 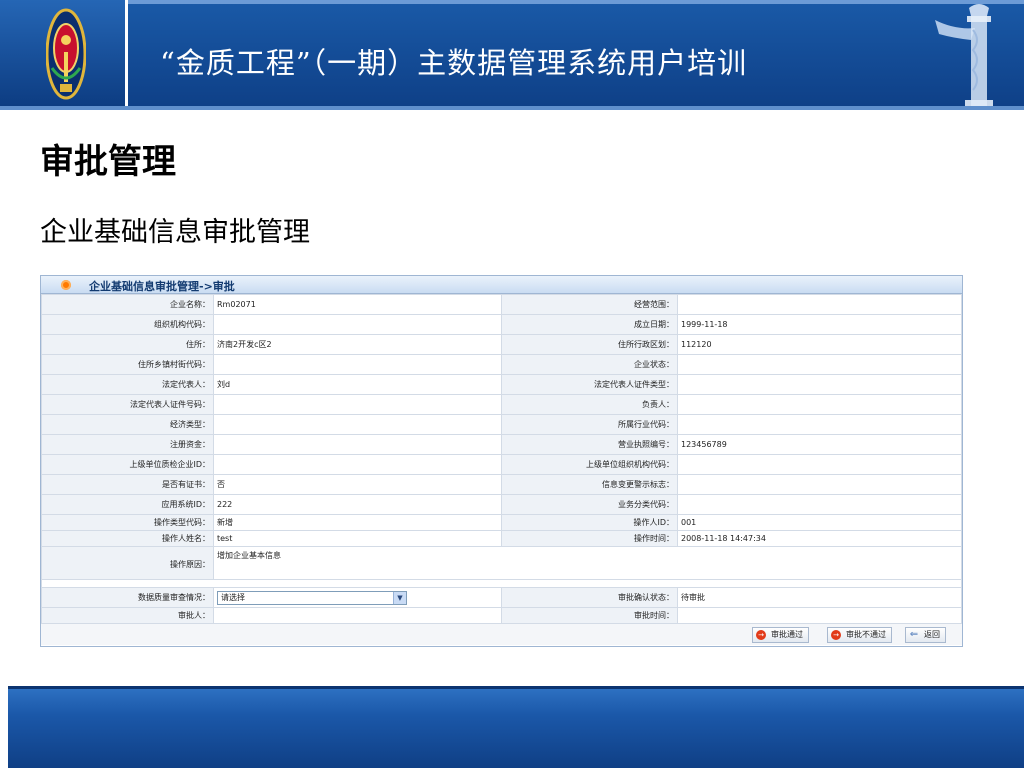 I want to click on field-label: 注册资金：, so click(x=127, y=444).